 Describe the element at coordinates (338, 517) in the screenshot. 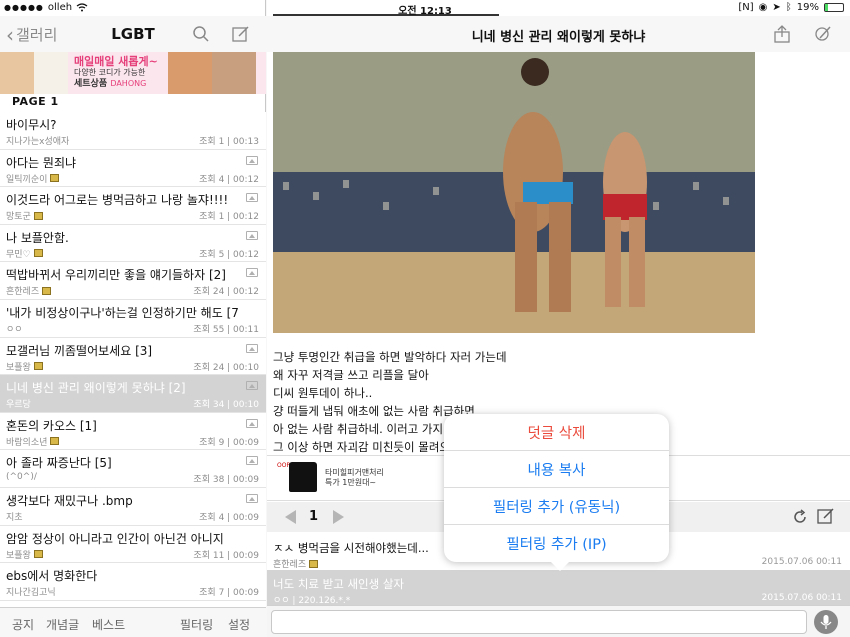

I see `next-page-icon` at that location.